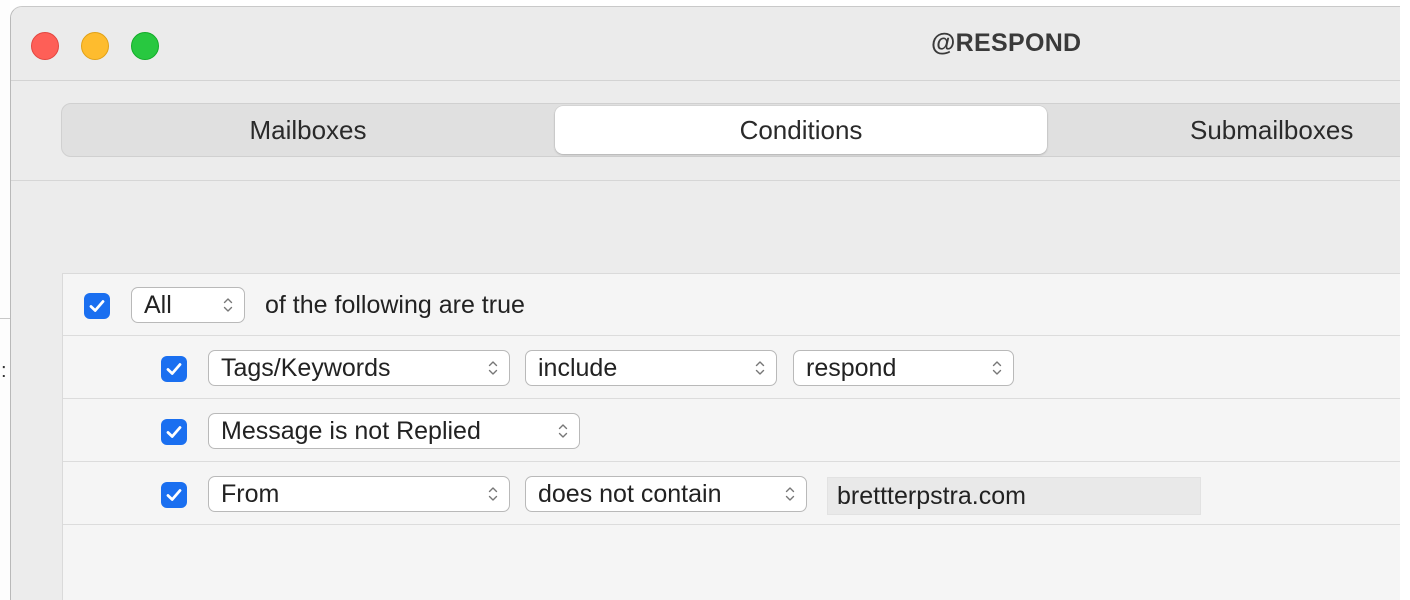  Describe the element at coordinates (306, 368) in the screenshot. I see `rule-field-value: Tags/Keywords` at that location.